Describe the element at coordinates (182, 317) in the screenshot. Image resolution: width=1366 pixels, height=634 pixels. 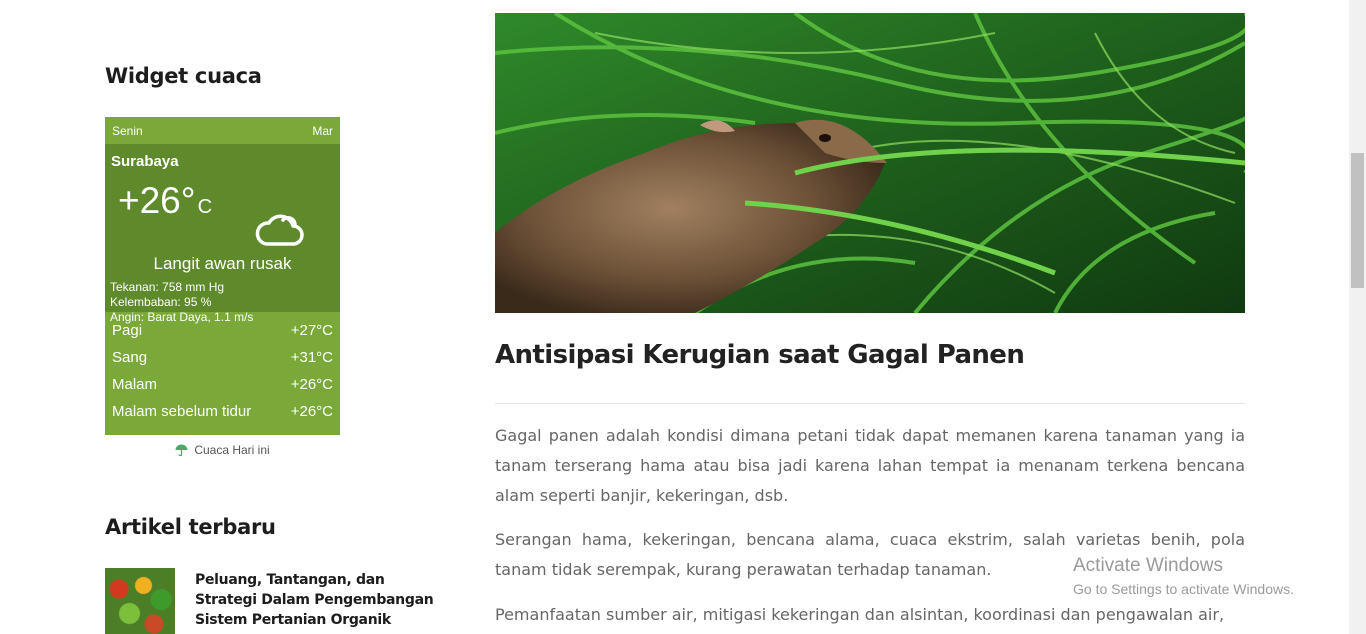
I see `weather-wind: Angin: Barat Daya, 1.1 m/s` at that location.